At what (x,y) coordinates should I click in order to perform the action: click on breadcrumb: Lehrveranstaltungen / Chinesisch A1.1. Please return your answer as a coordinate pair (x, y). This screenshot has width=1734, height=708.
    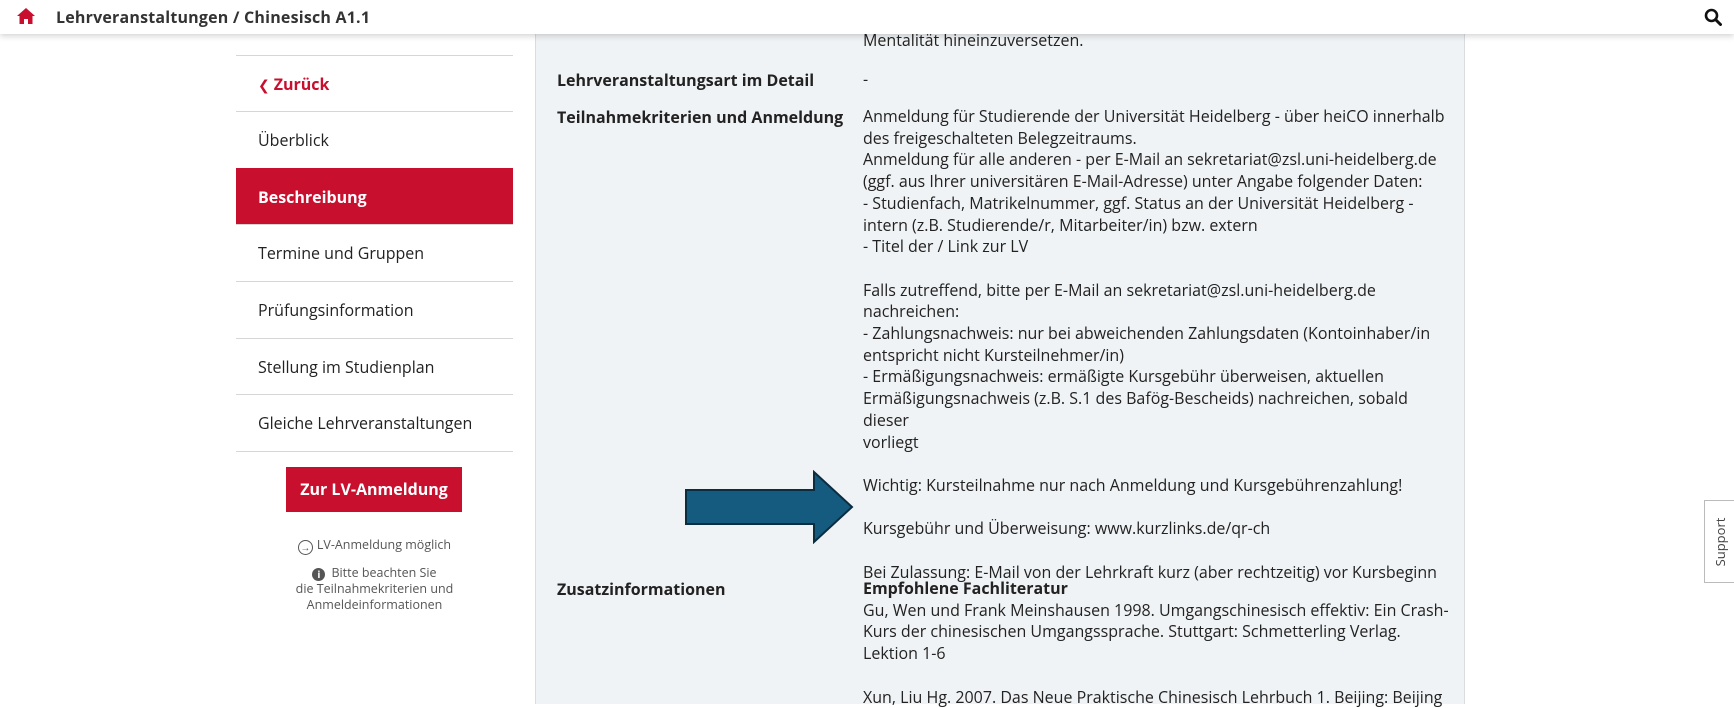
    Looking at the image, I should click on (213, 17).